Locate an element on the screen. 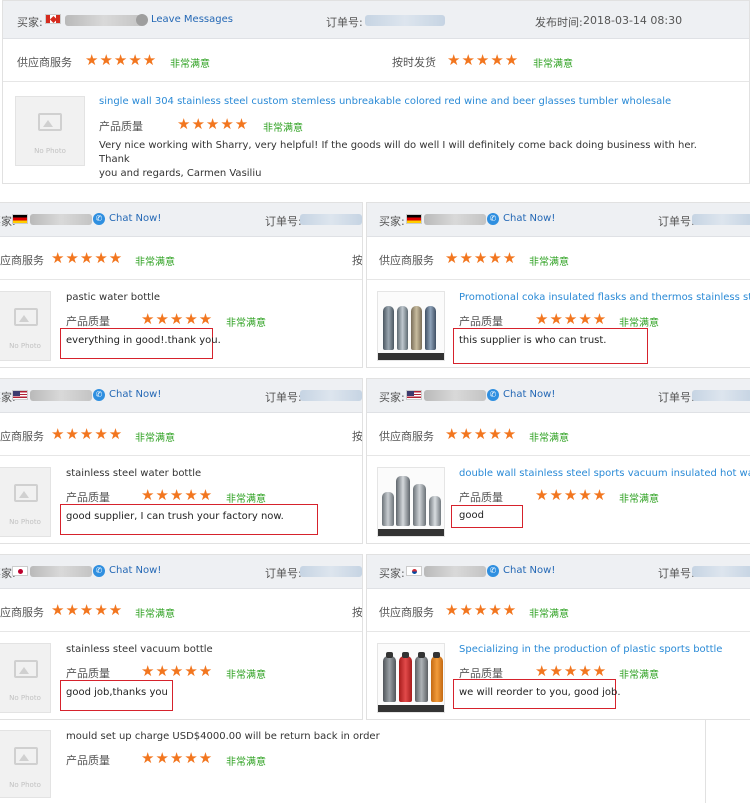  publish-time-label: 发布时间: is located at coordinates (559, 22).